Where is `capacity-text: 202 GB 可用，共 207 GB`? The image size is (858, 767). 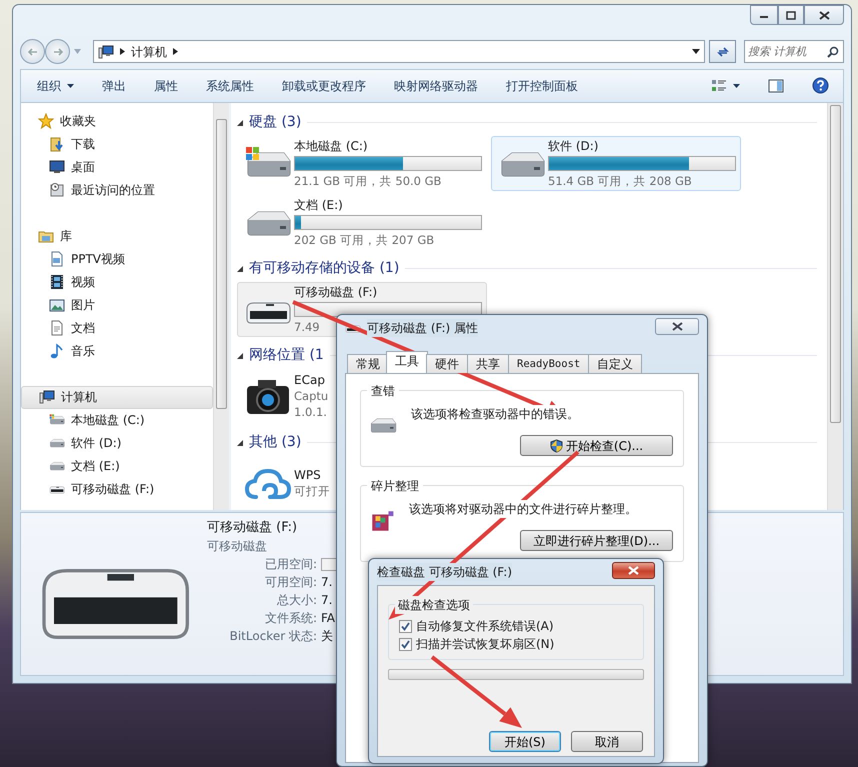
capacity-text: 202 GB 可用，共 207 GB is located at coordinates (364, 240).